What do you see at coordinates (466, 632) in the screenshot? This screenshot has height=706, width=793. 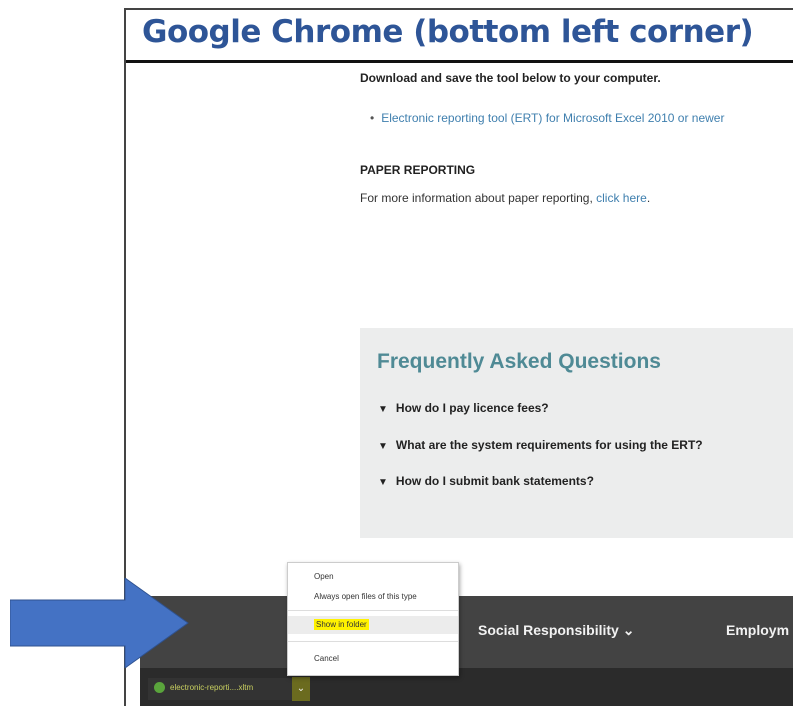 I see `site-navbar: Social Responsibility ⌄ Employm` at bounding box center [466, 632].